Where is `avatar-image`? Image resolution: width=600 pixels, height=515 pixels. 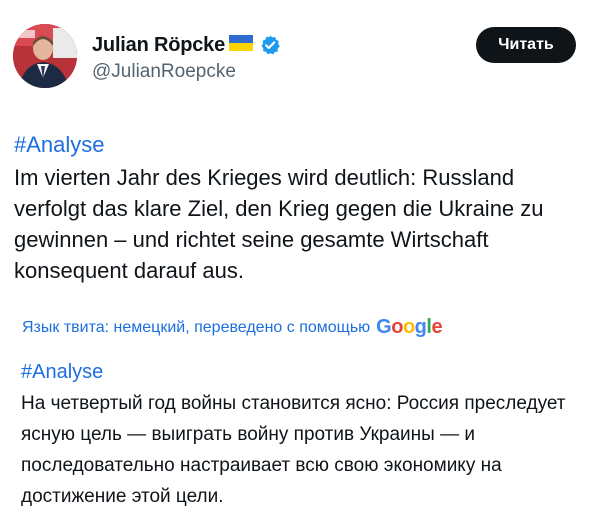 avatar-image is located at coordinates (45, 56).